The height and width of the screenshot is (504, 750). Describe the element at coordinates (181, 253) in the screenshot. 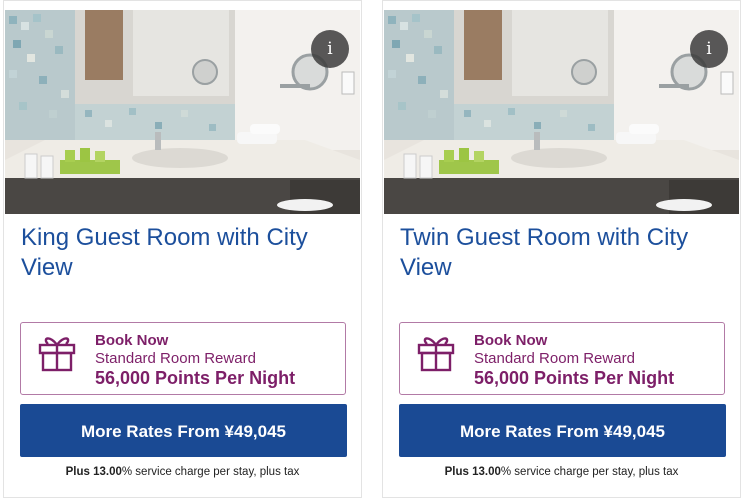

I see `room-title: King Guest Room with City View` at that location.